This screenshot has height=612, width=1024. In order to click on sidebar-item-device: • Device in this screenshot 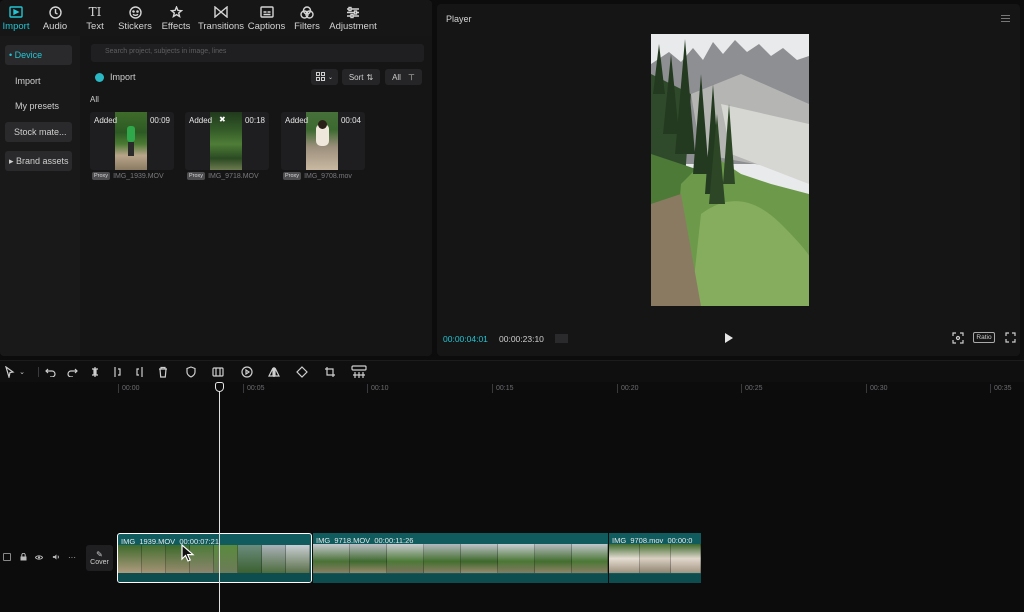, I will do `click(38, 55)`.